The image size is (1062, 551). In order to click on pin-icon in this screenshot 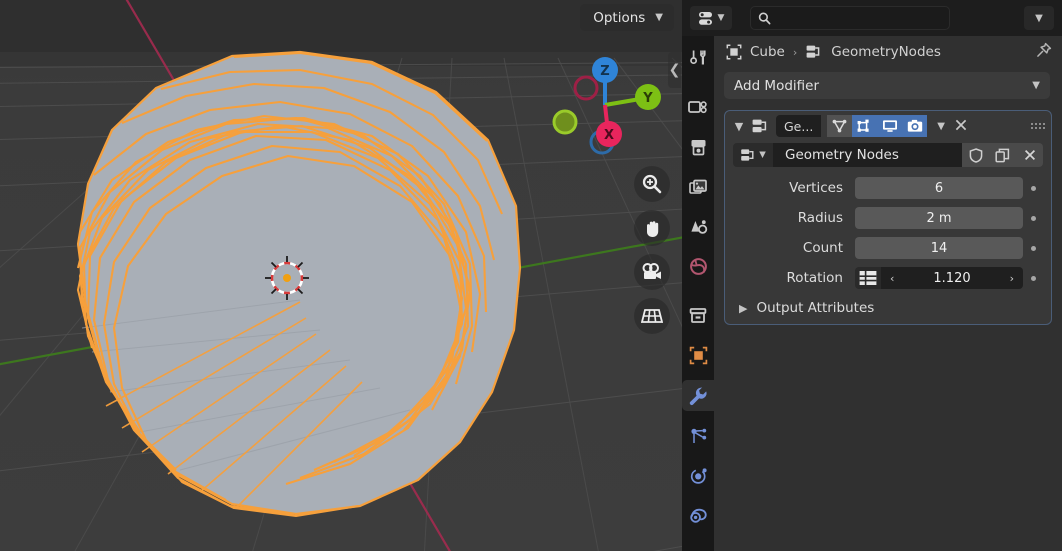, I will do `click(1044, 52)`.